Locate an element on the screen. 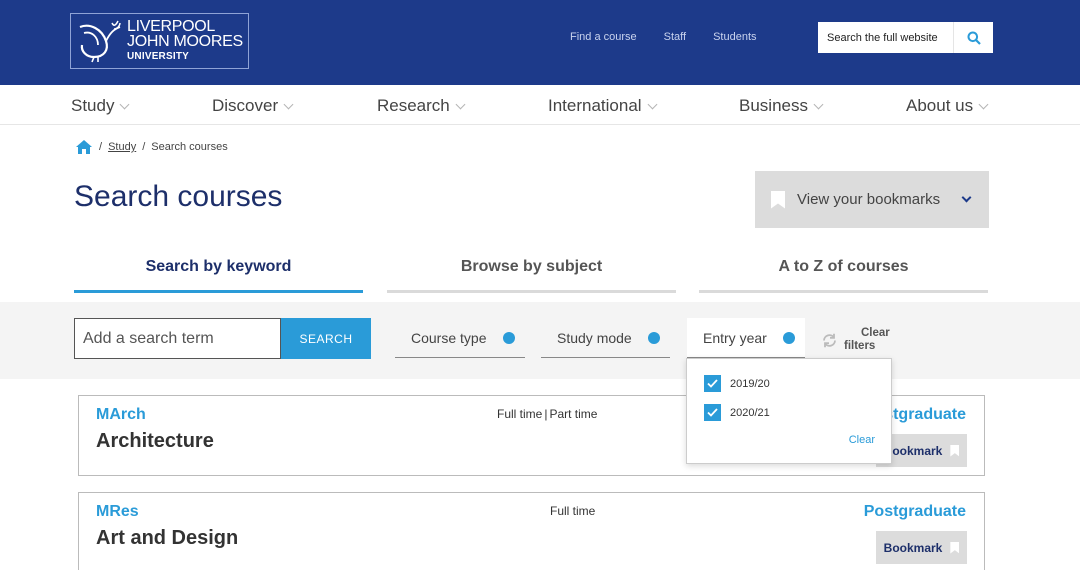  clear-entry-year-link: Clear is located at coordinates (862, 440).